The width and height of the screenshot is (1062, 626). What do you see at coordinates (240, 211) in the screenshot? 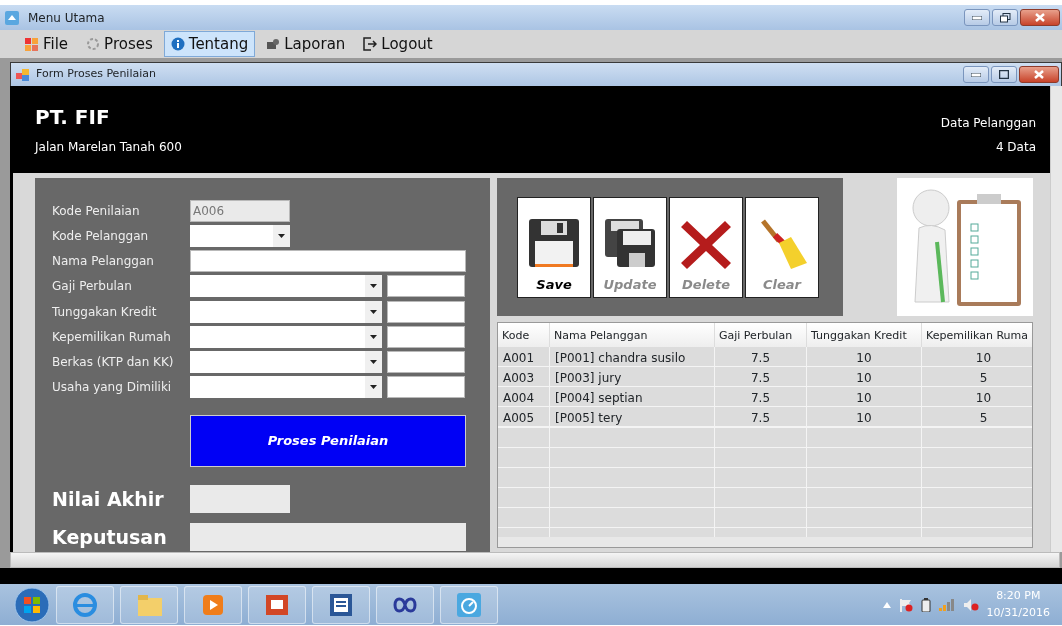
I see `input-field: A006` at bounding box center [240, 211].